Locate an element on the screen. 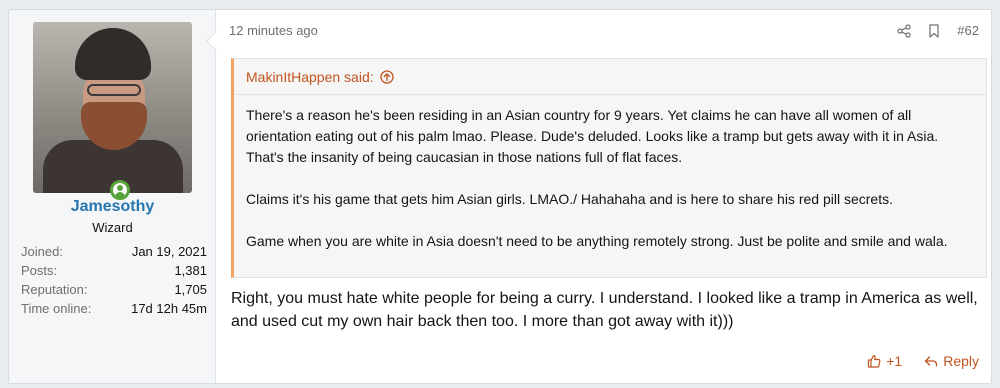 The image size is (1000, 388). bookmark-icon is located at coordinates (934, 30).